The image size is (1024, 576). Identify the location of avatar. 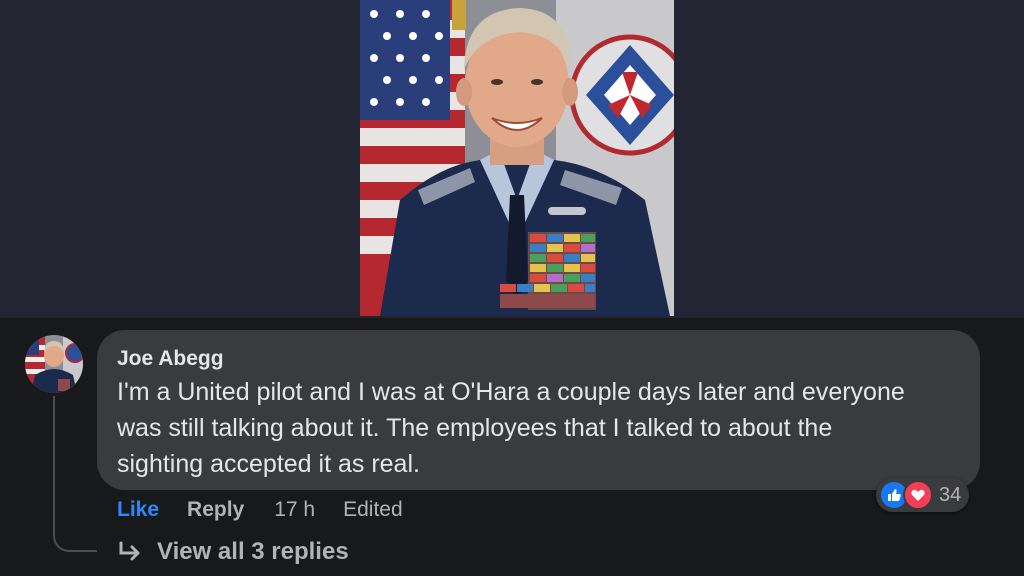
(54, 364).